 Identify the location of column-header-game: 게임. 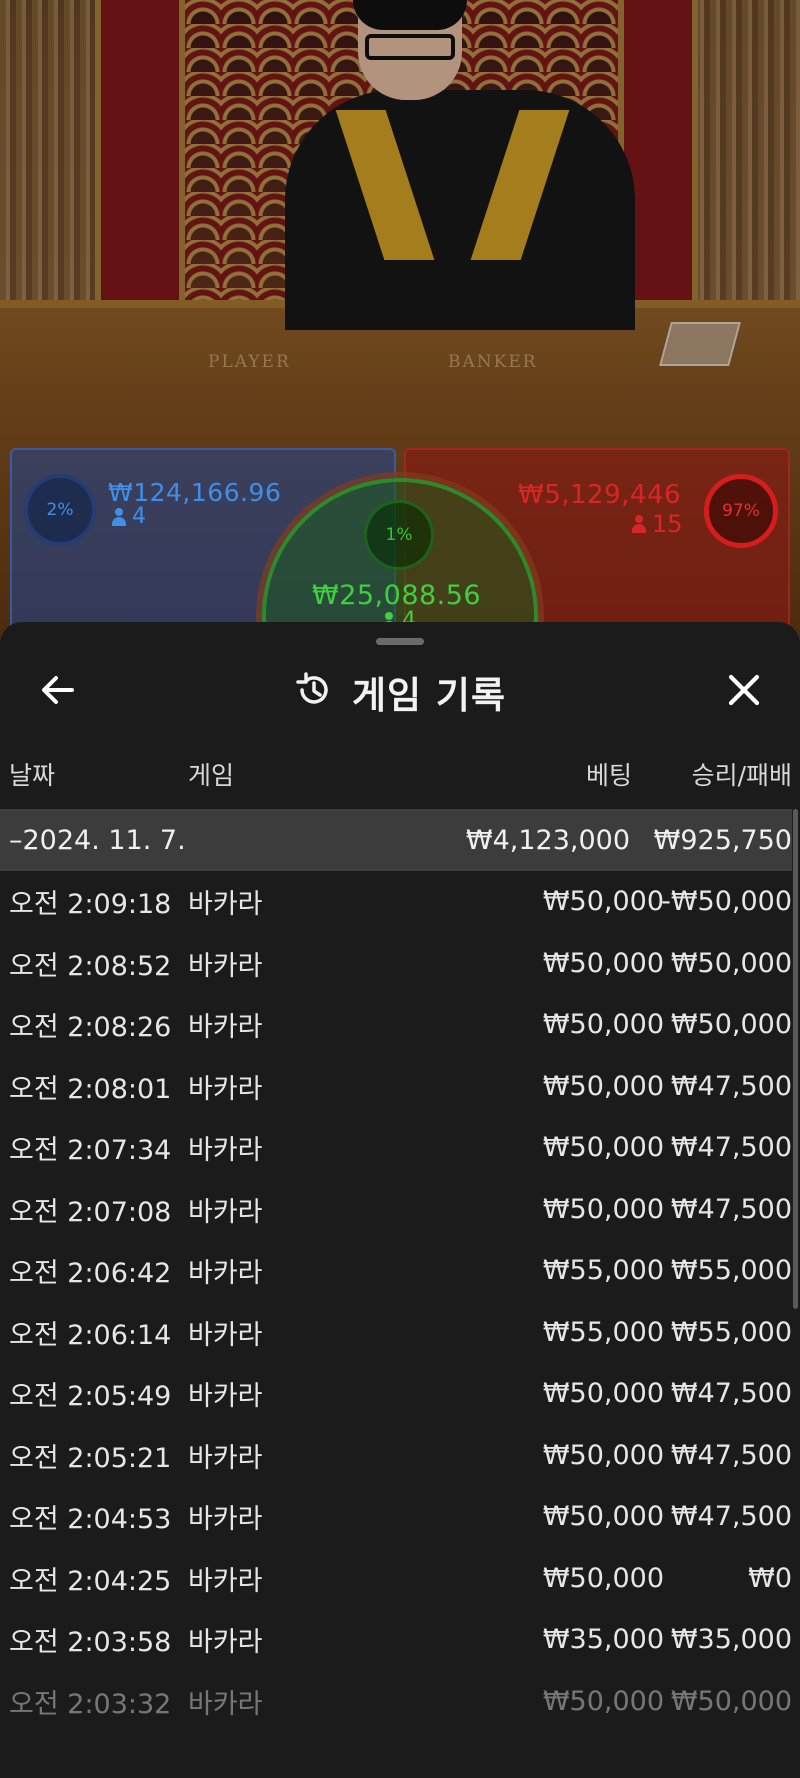
(211, 775).